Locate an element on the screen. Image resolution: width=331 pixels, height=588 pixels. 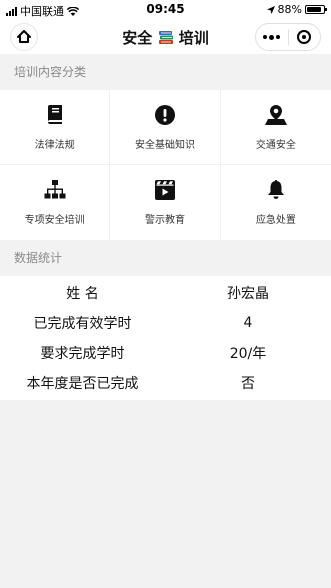
close-button is located at coordinates (305, 37).